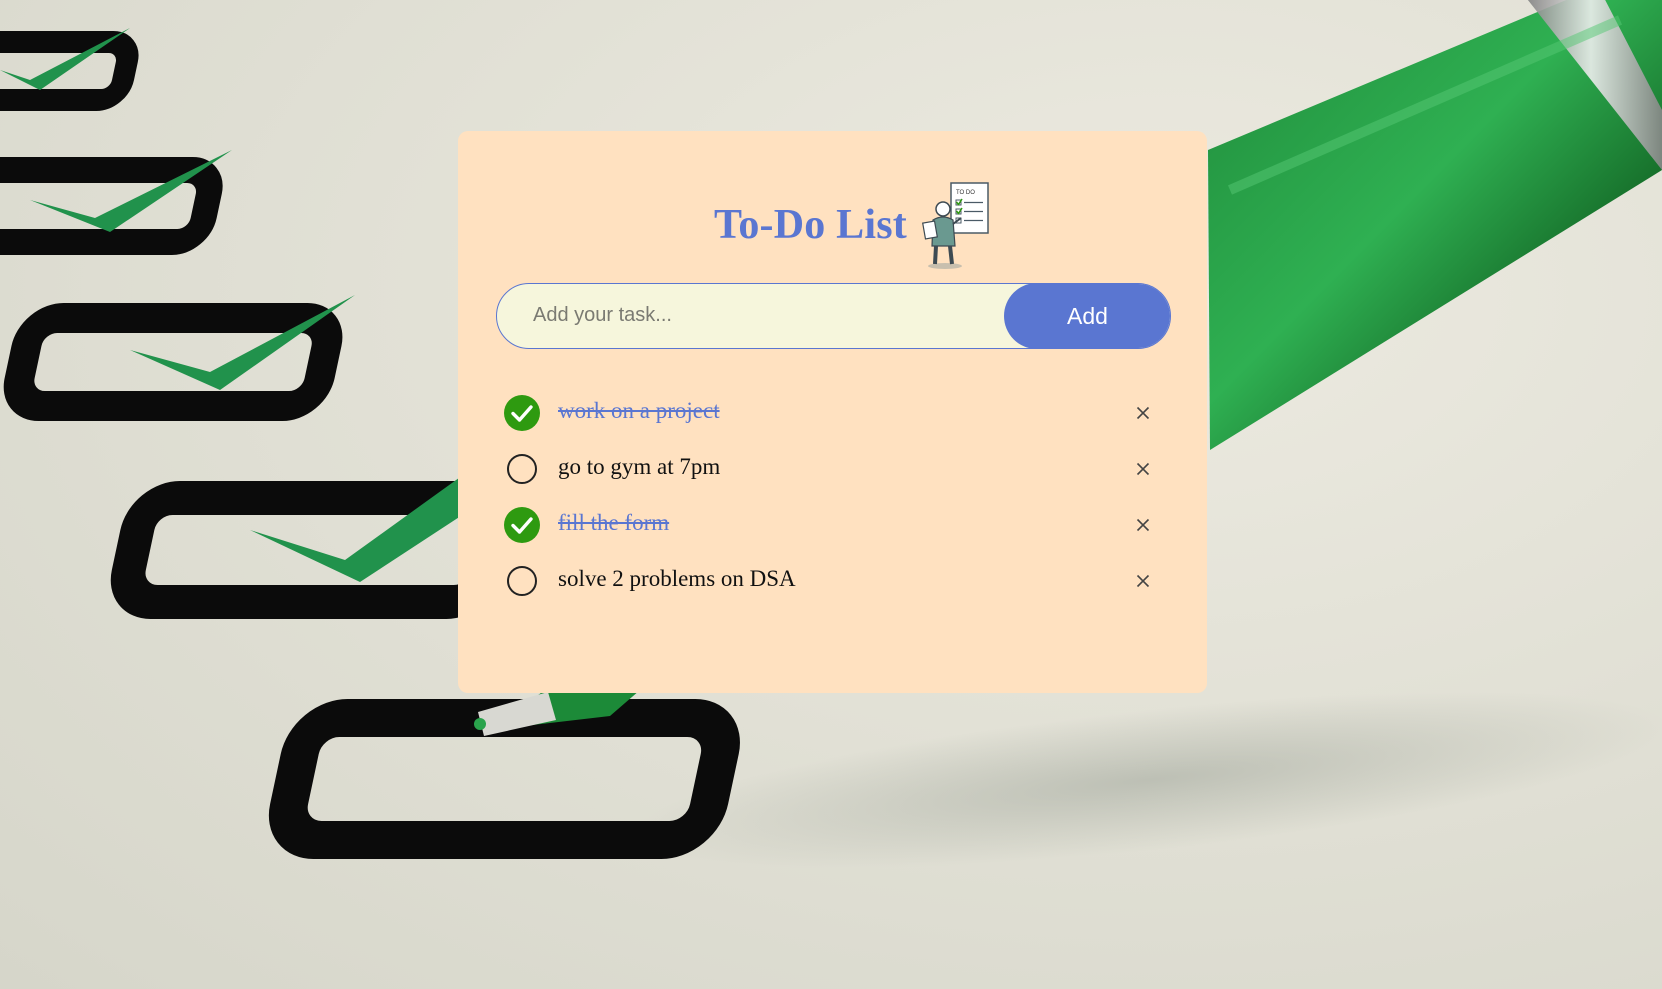 This screenshot has height=989, width=1662. Describe the element at coordinates (752, 315) in the screenshot. I see `task-input` at that location.